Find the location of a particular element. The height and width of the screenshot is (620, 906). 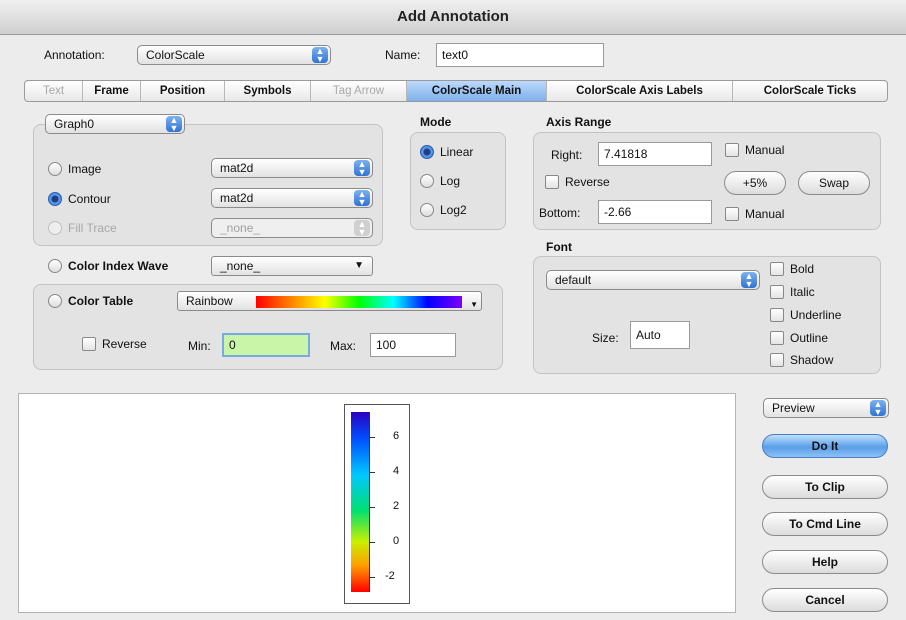

image-popup: mat2d ▲ ▼ is located at coordinates (292, 168).